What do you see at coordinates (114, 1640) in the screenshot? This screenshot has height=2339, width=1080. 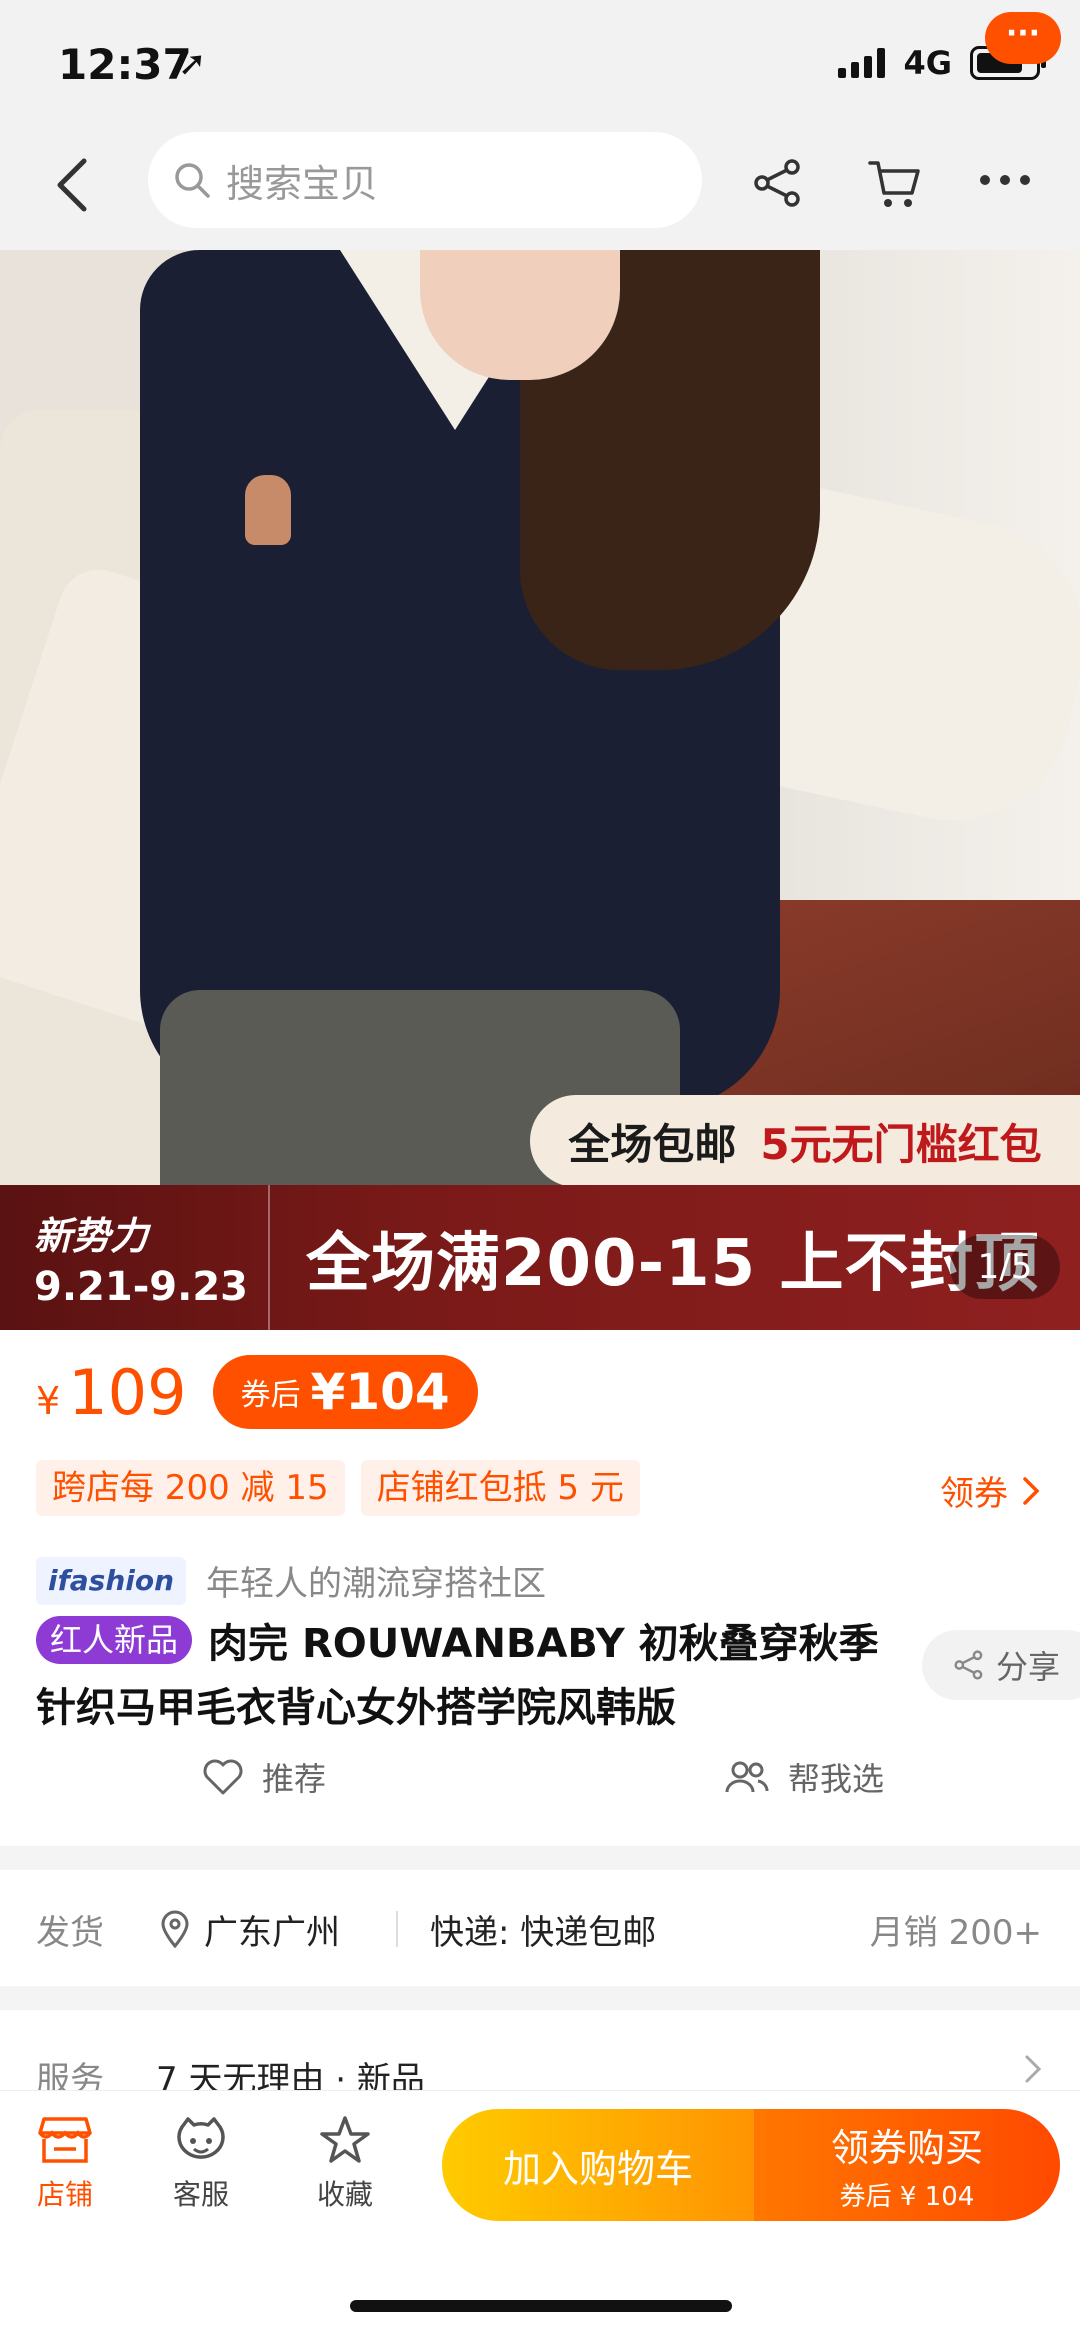 I see `new-product-badge: 红人新品` at bounding box center [114, 1640].